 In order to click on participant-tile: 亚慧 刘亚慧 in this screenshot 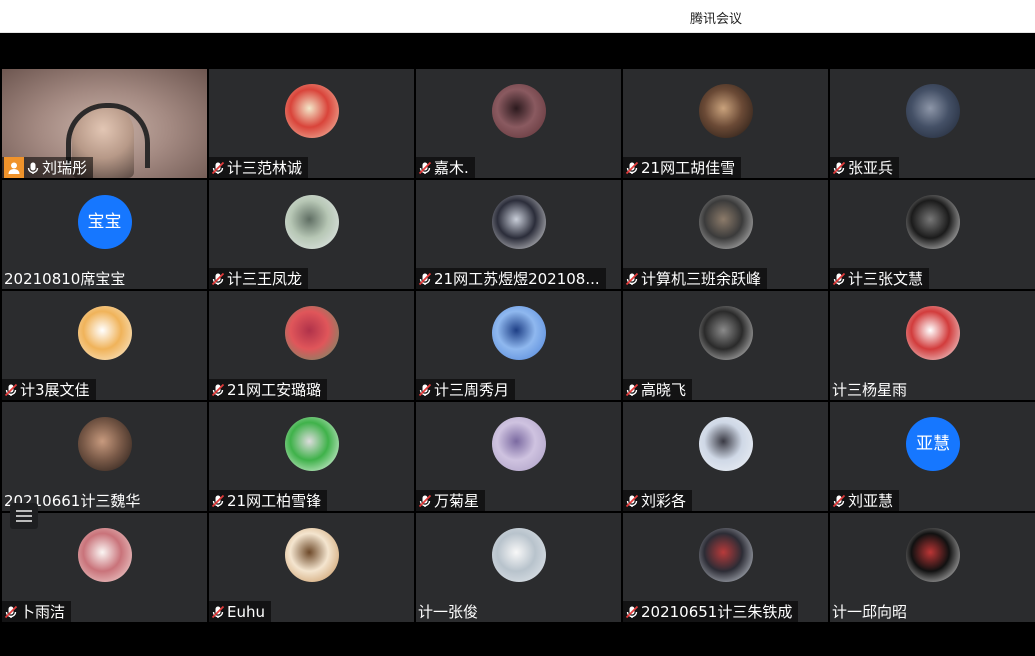, I will do `click(932, 456)`.